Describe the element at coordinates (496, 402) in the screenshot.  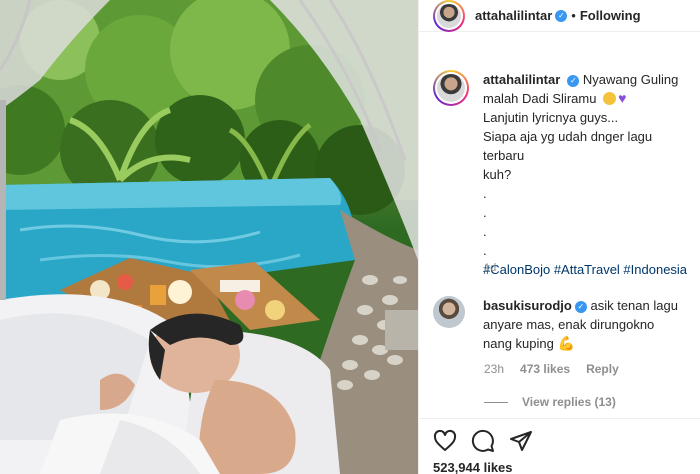
I see `view-replies-line` at that location.